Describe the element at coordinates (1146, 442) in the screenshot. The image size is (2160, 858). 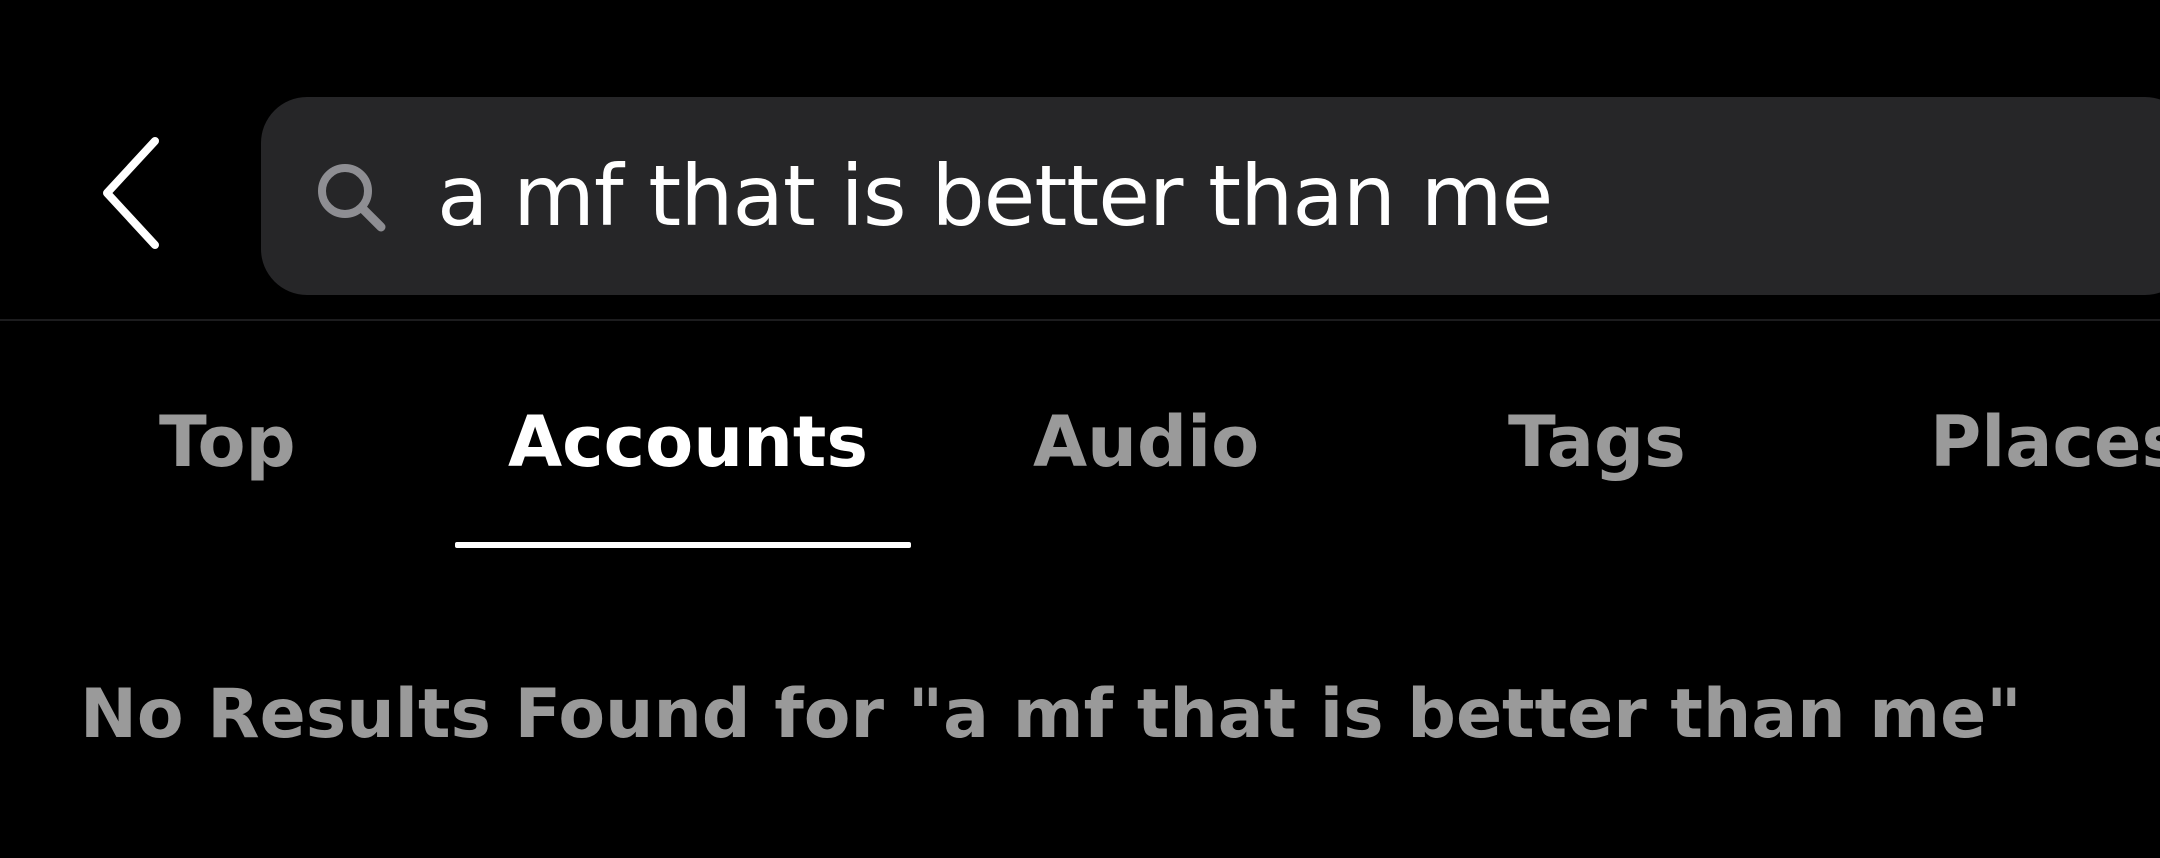
I see `tab-audio: Audio` at that location.